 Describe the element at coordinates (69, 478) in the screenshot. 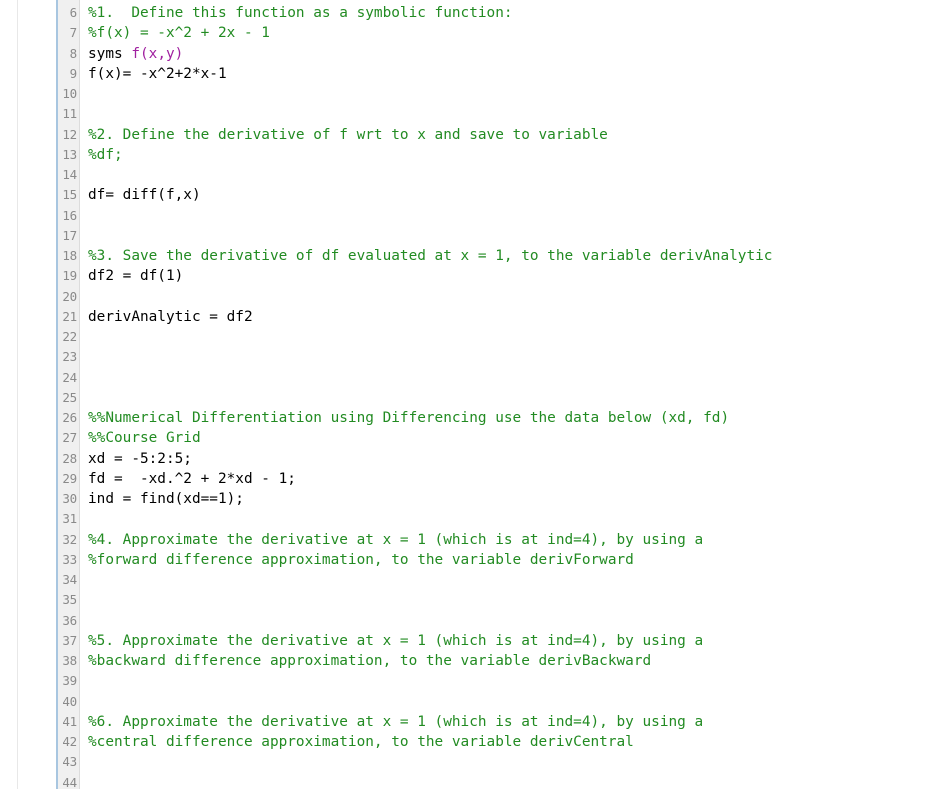

I see `line-number: 29` at that location.